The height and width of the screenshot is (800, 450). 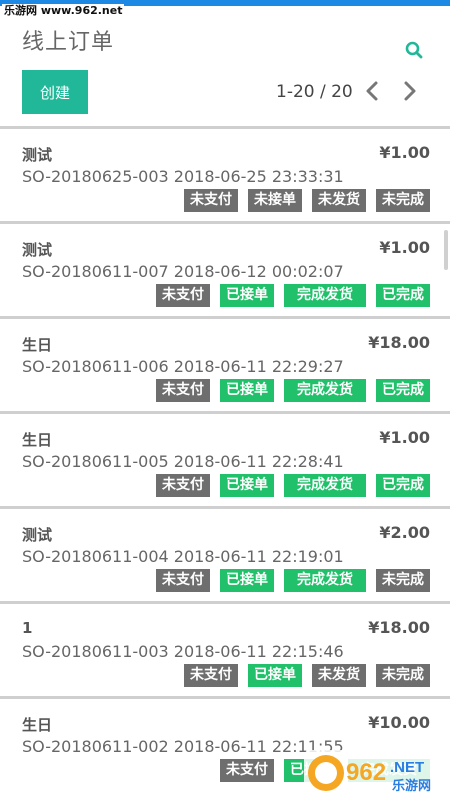 What do you see at coordinates (275, 200) in the screenshot?
I see `status-badge: 未接单` at bounding box center [275, 200].